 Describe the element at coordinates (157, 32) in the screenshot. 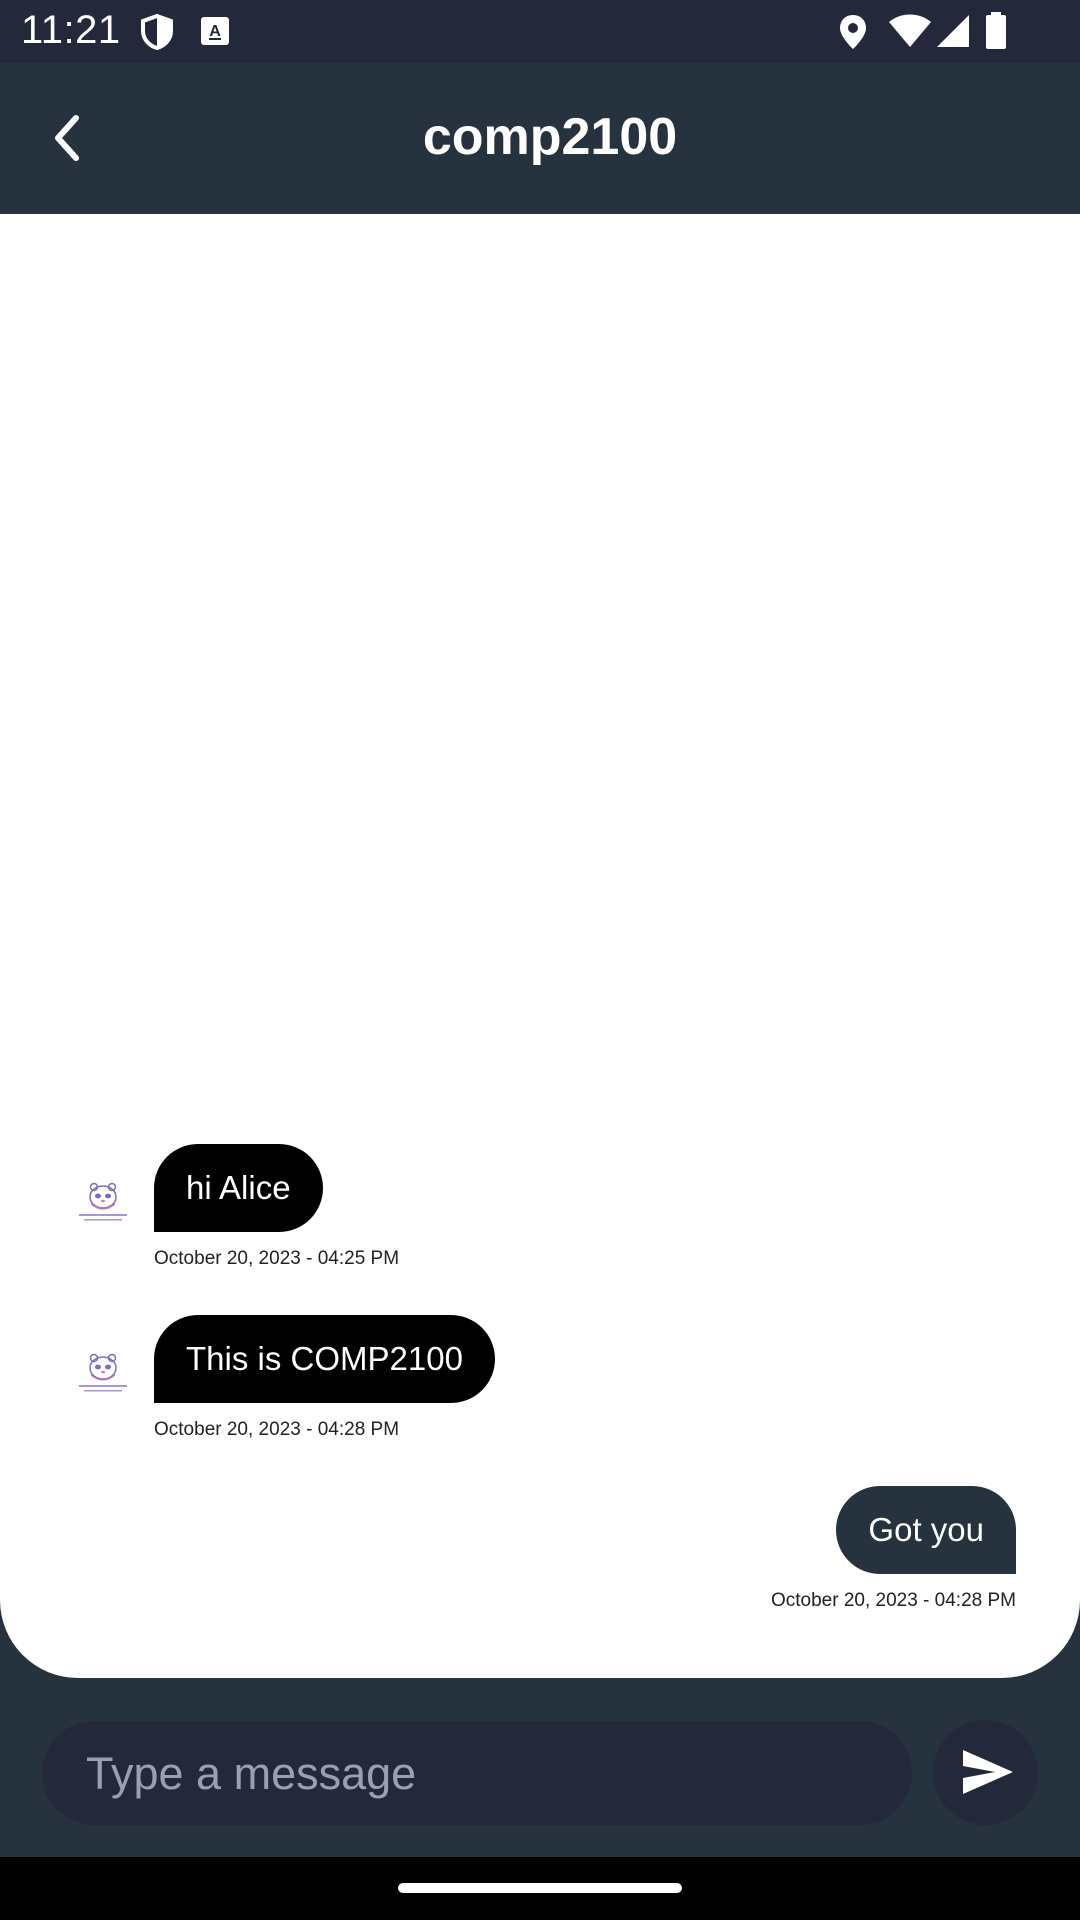

I see `shield-icon` at that location.